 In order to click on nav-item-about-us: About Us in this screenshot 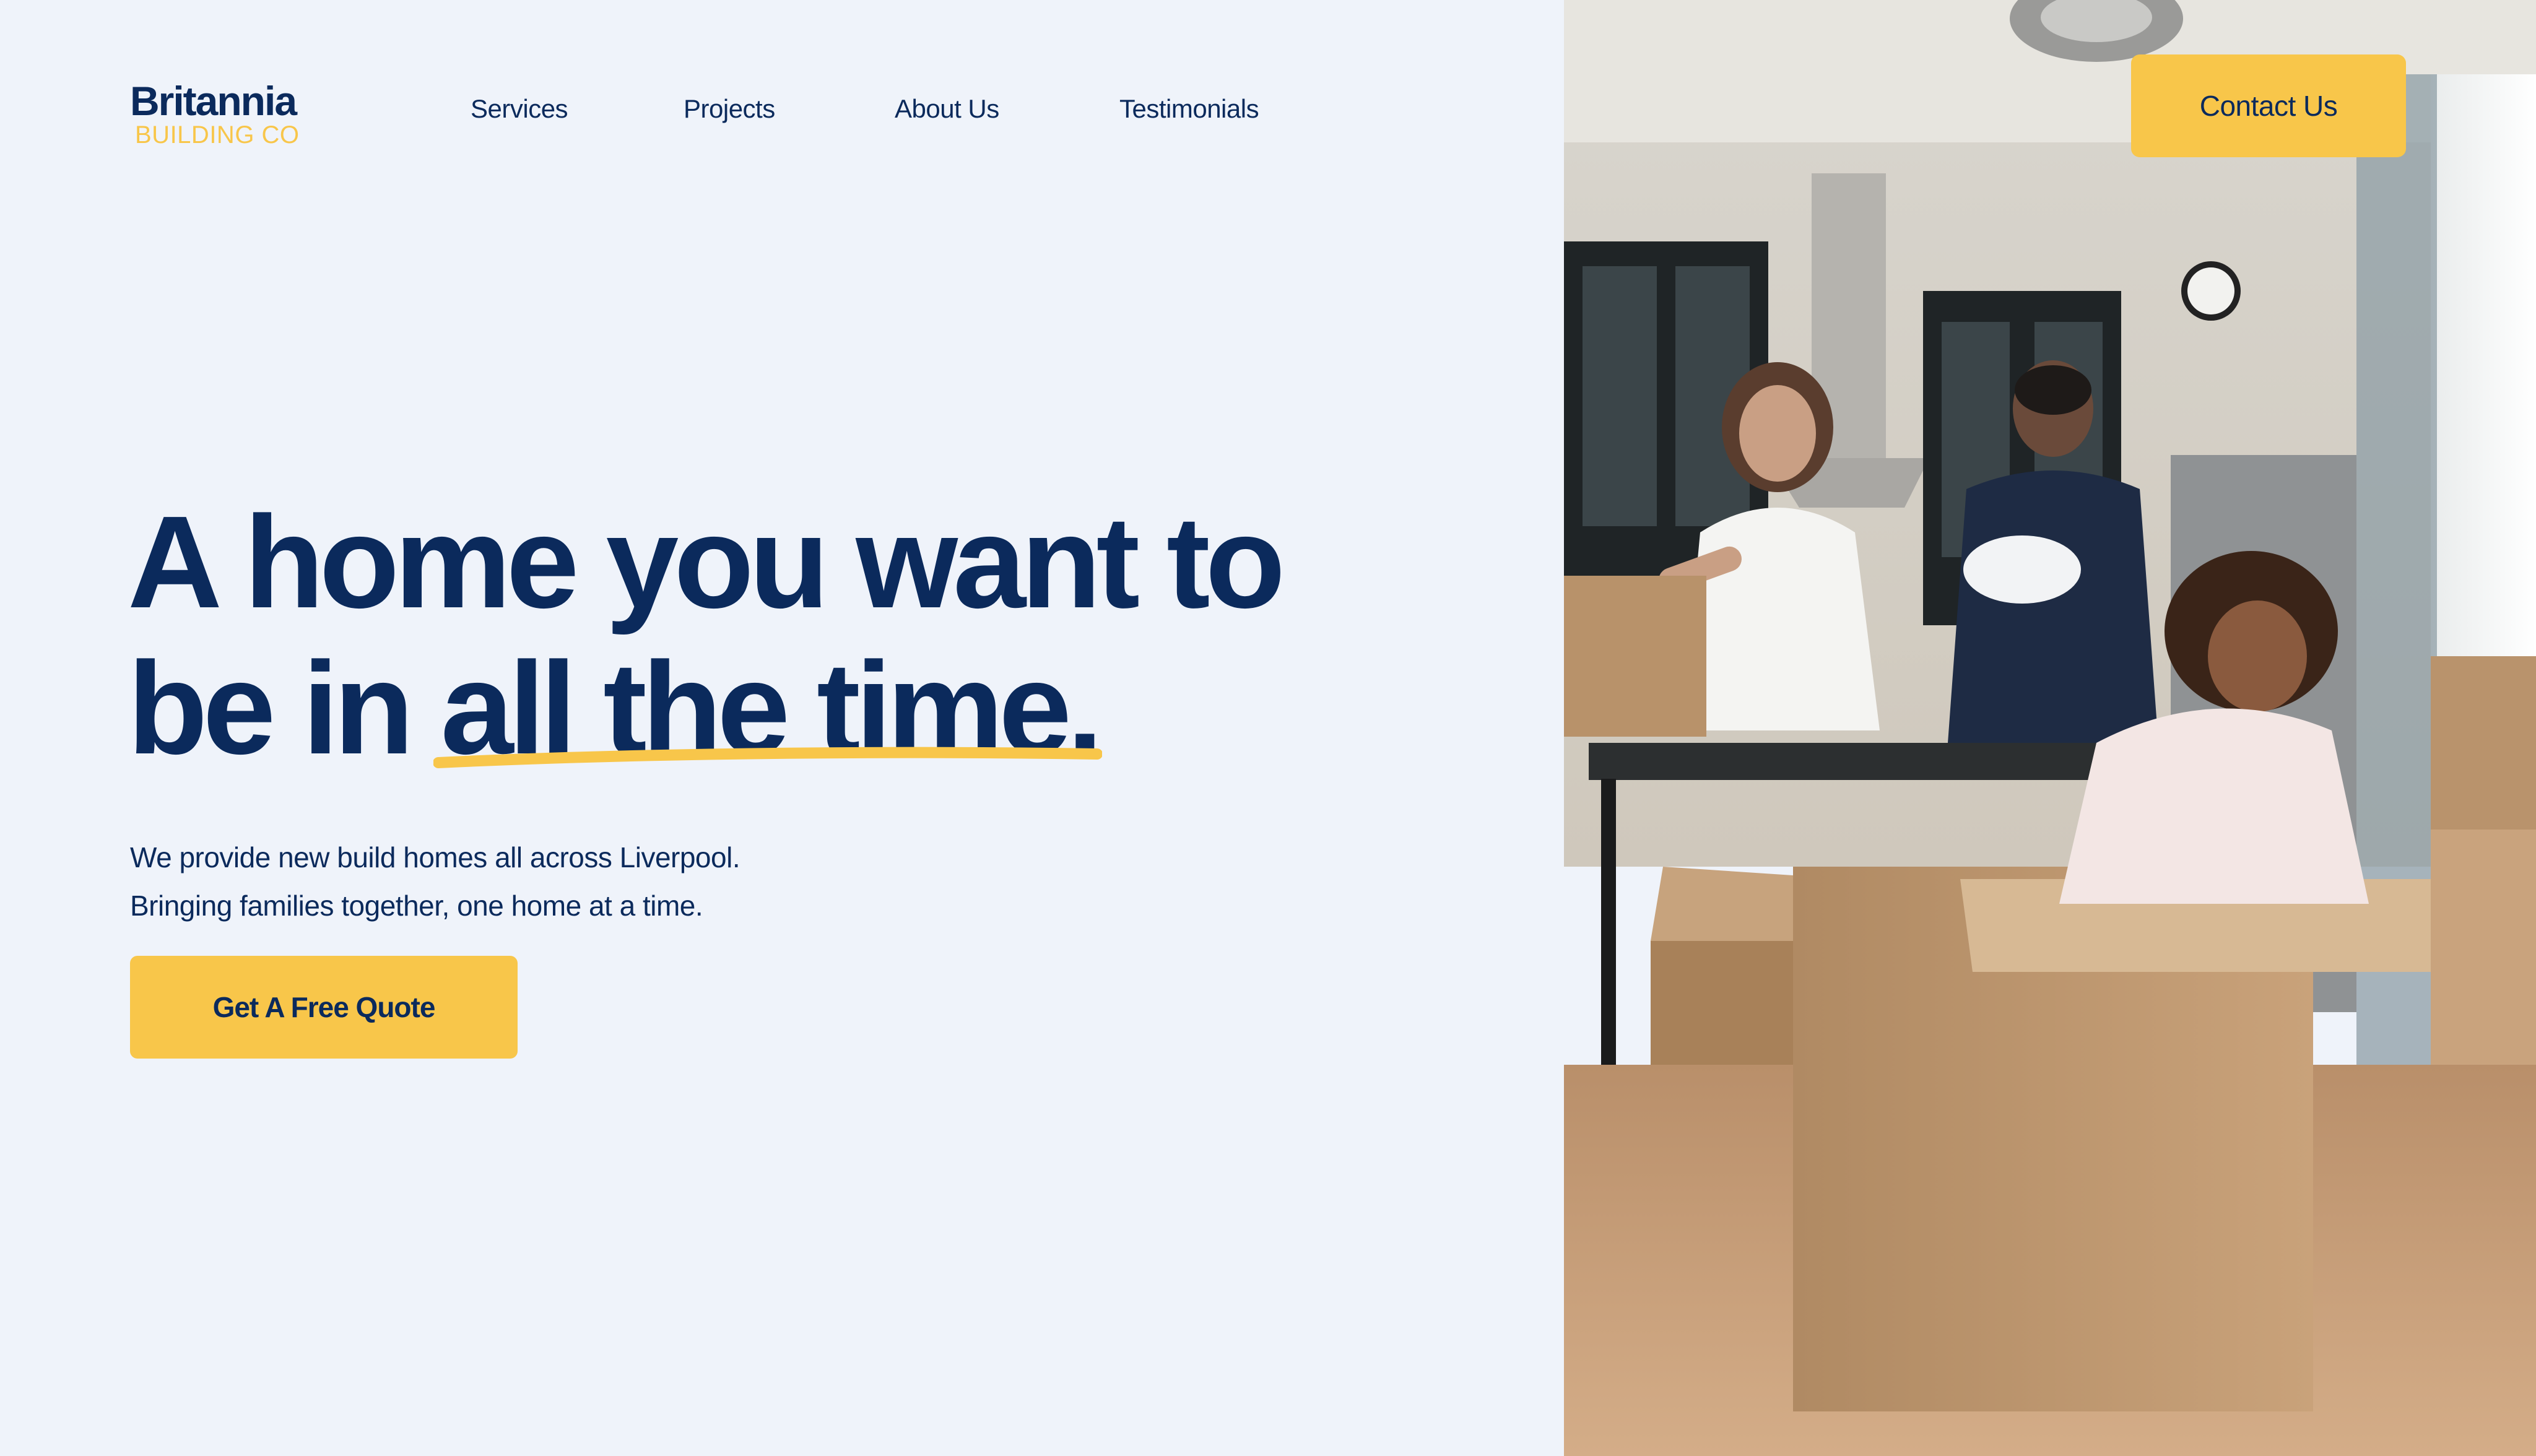, I will do `click(947, 109)`.